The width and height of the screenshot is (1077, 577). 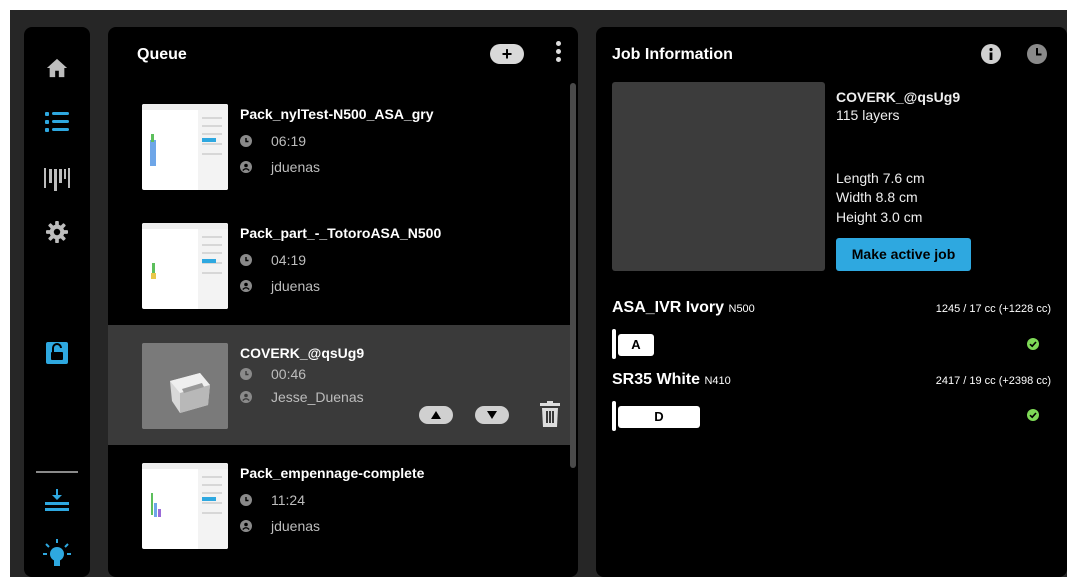 I want to click on info-icon, so click(x=991, y=54).